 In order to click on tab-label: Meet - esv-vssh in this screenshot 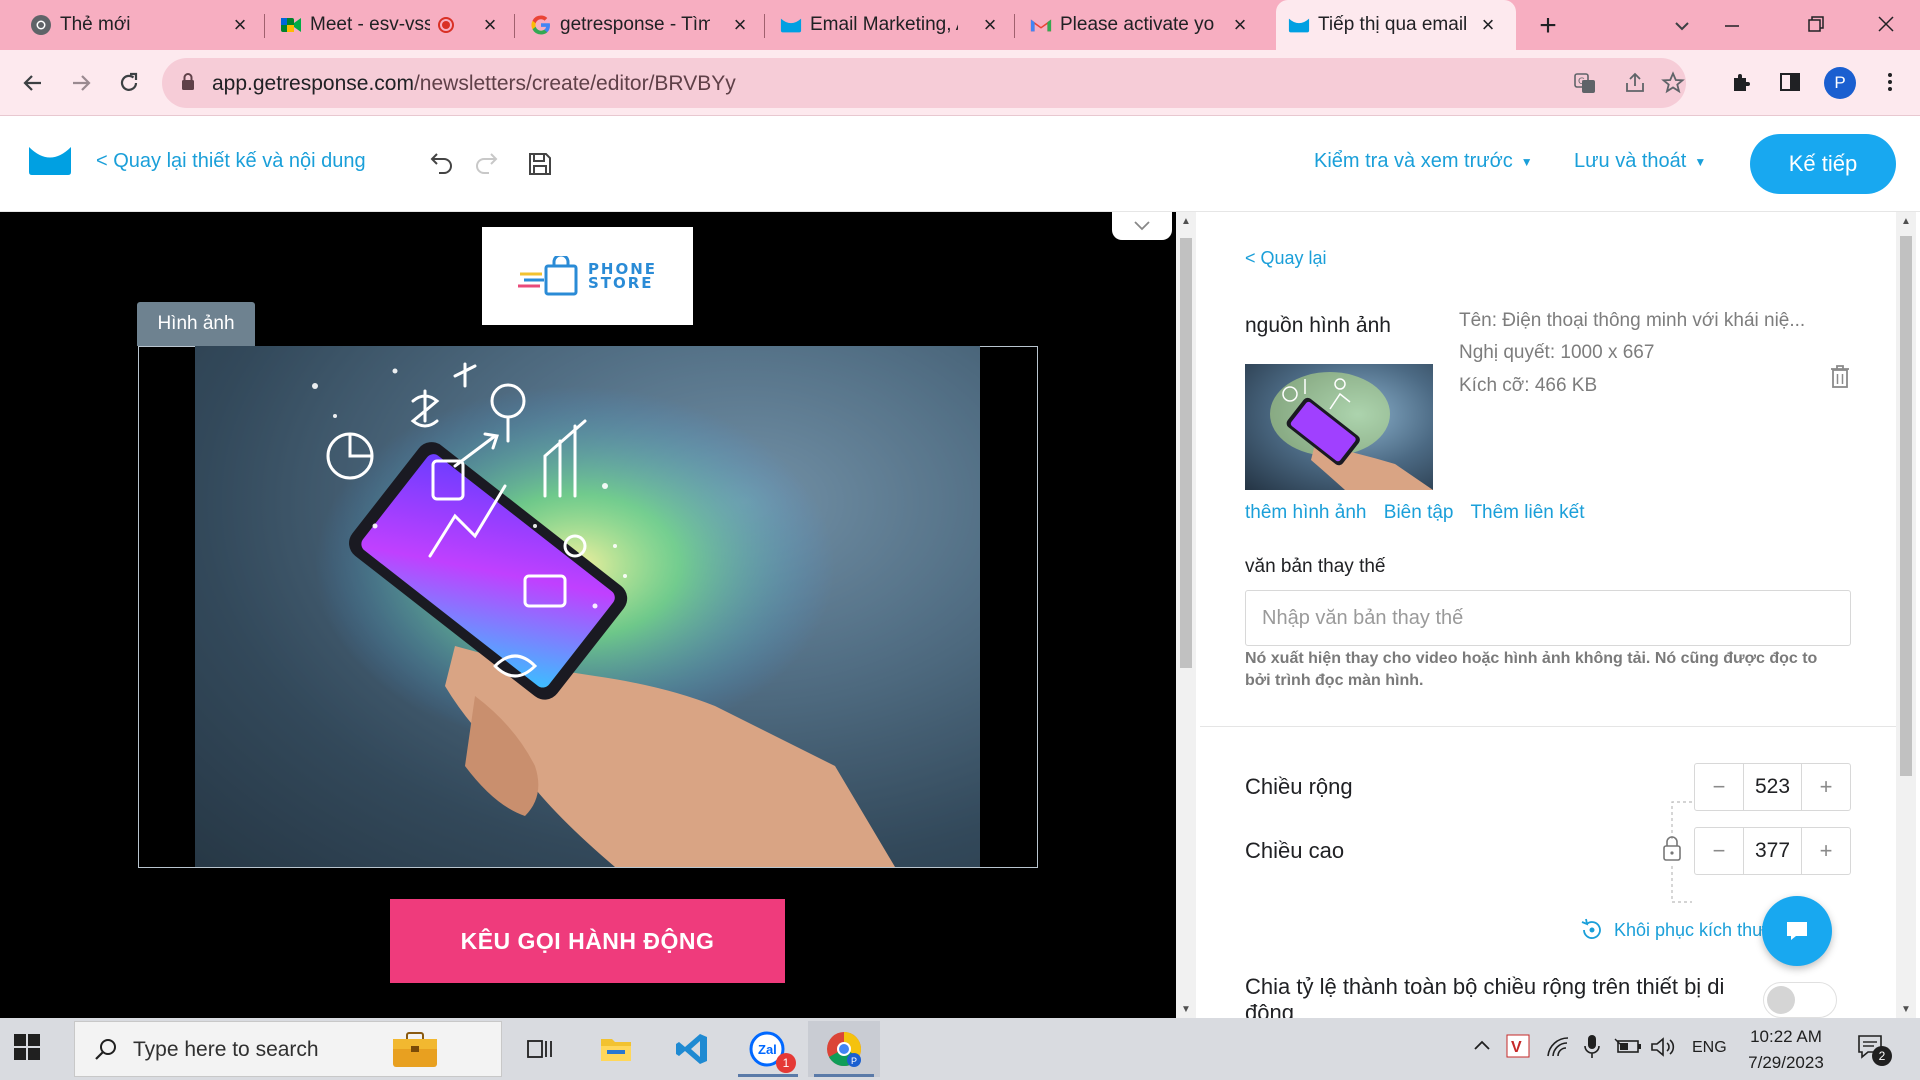, I will do `click(370, 24)`.